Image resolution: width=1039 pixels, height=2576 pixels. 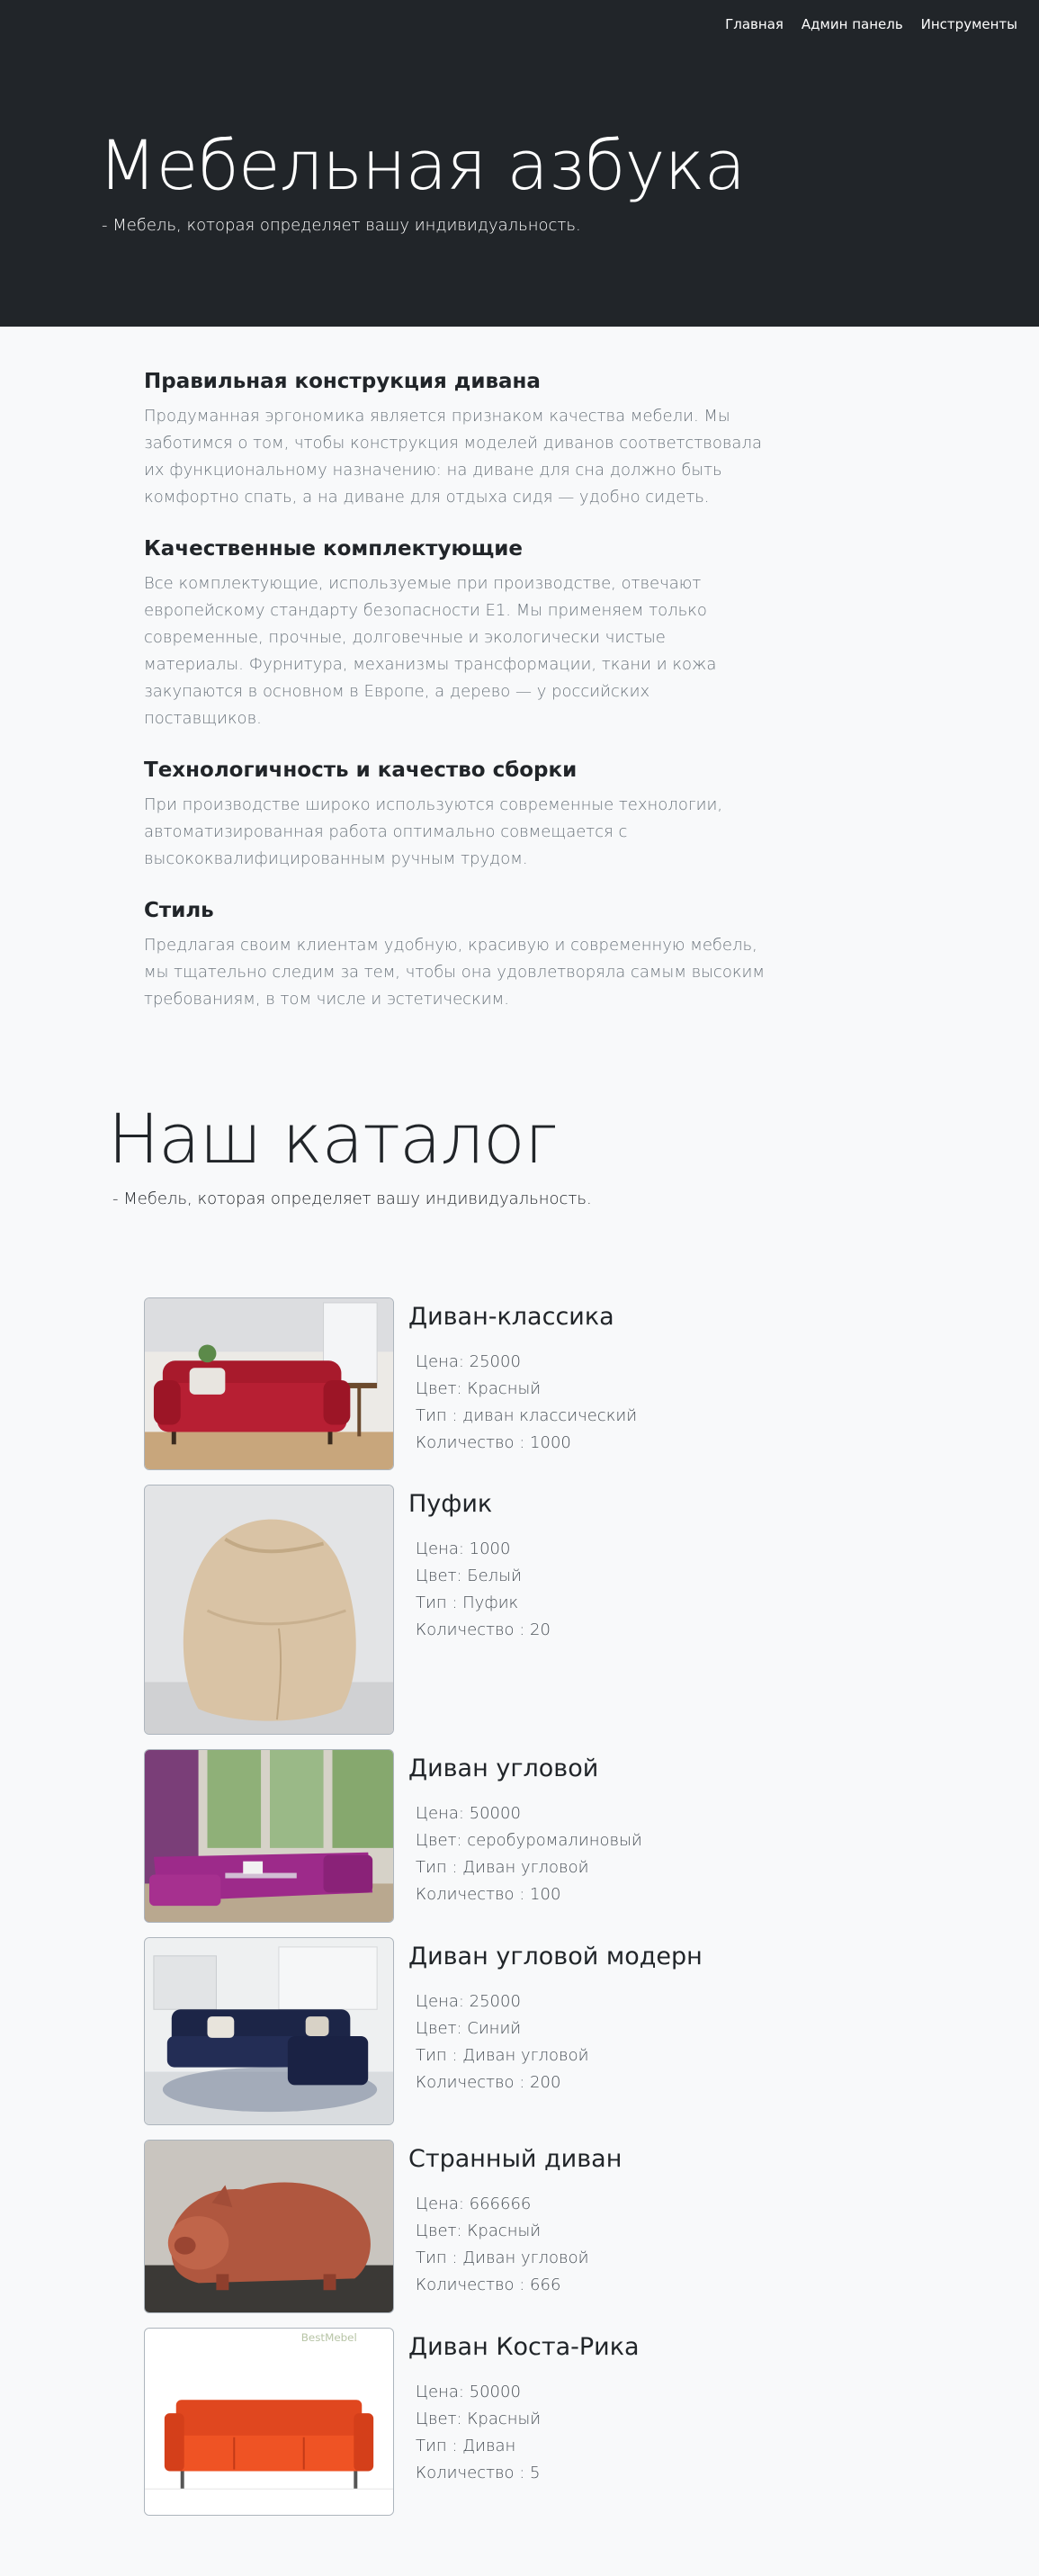 I want to click on product-card: Пуфик Цена: 1000 Цвет: Белый Тип, so click(x=459, y=1610).